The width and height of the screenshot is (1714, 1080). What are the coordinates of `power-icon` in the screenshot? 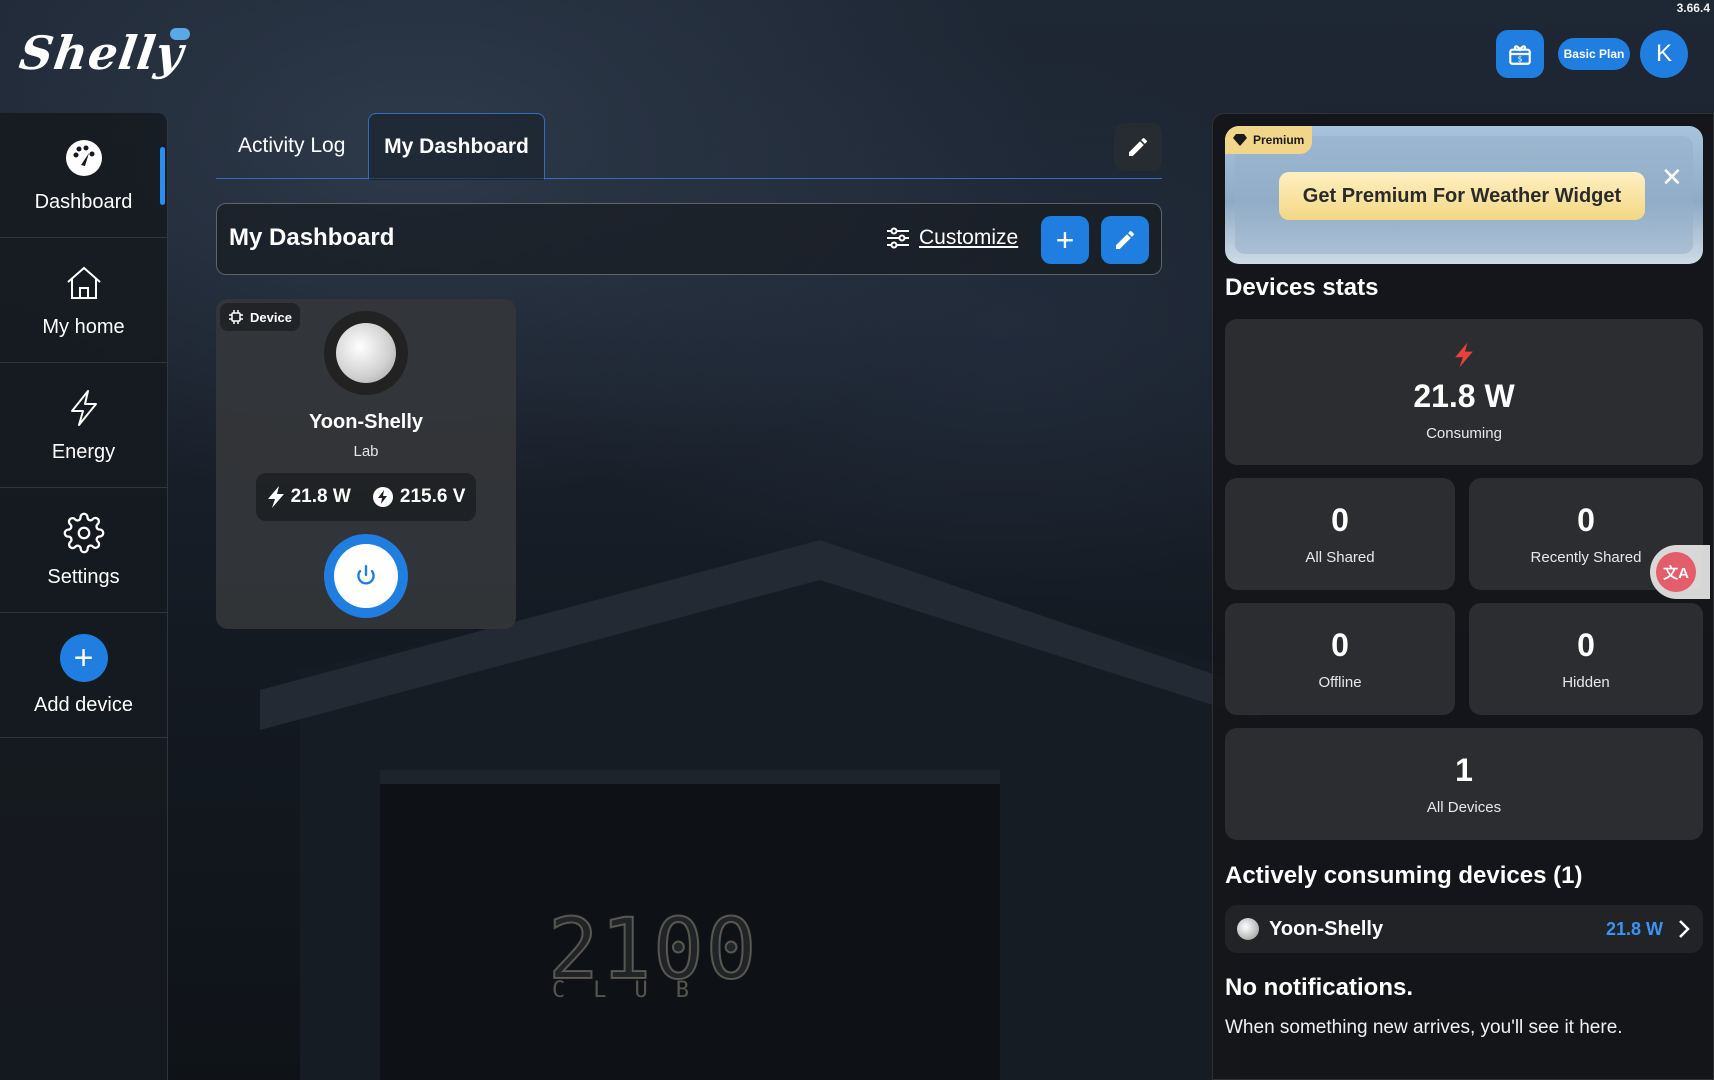 It's located at (366, 575).